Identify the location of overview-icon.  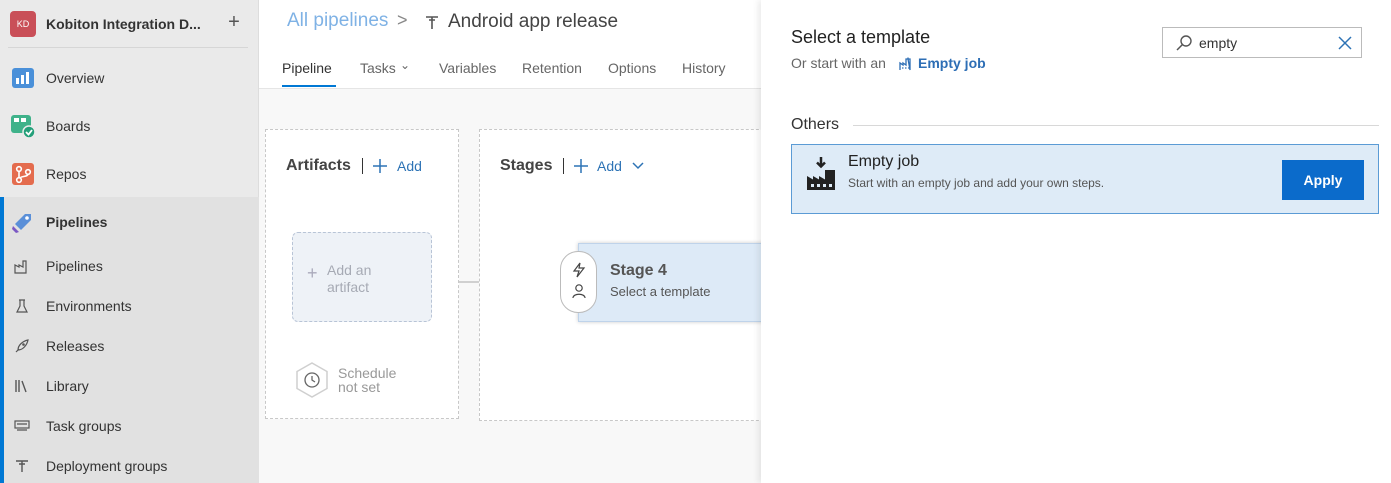
(23, 78).